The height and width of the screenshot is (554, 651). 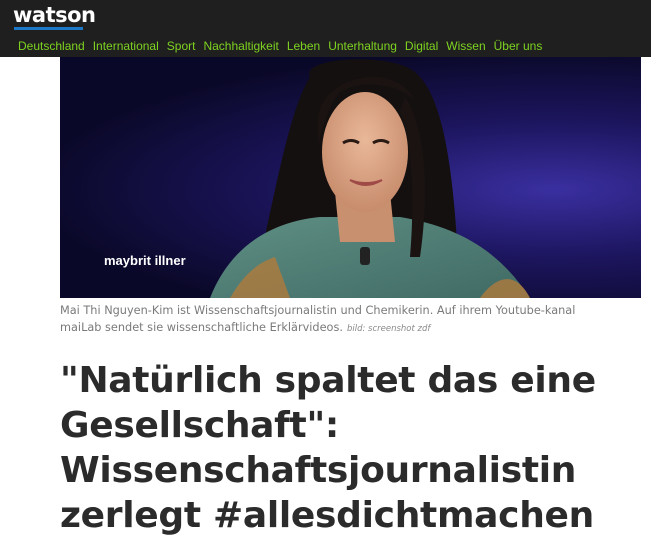 I want to click on nav-item-wissen: Wissen, so click(x=465, y=46).